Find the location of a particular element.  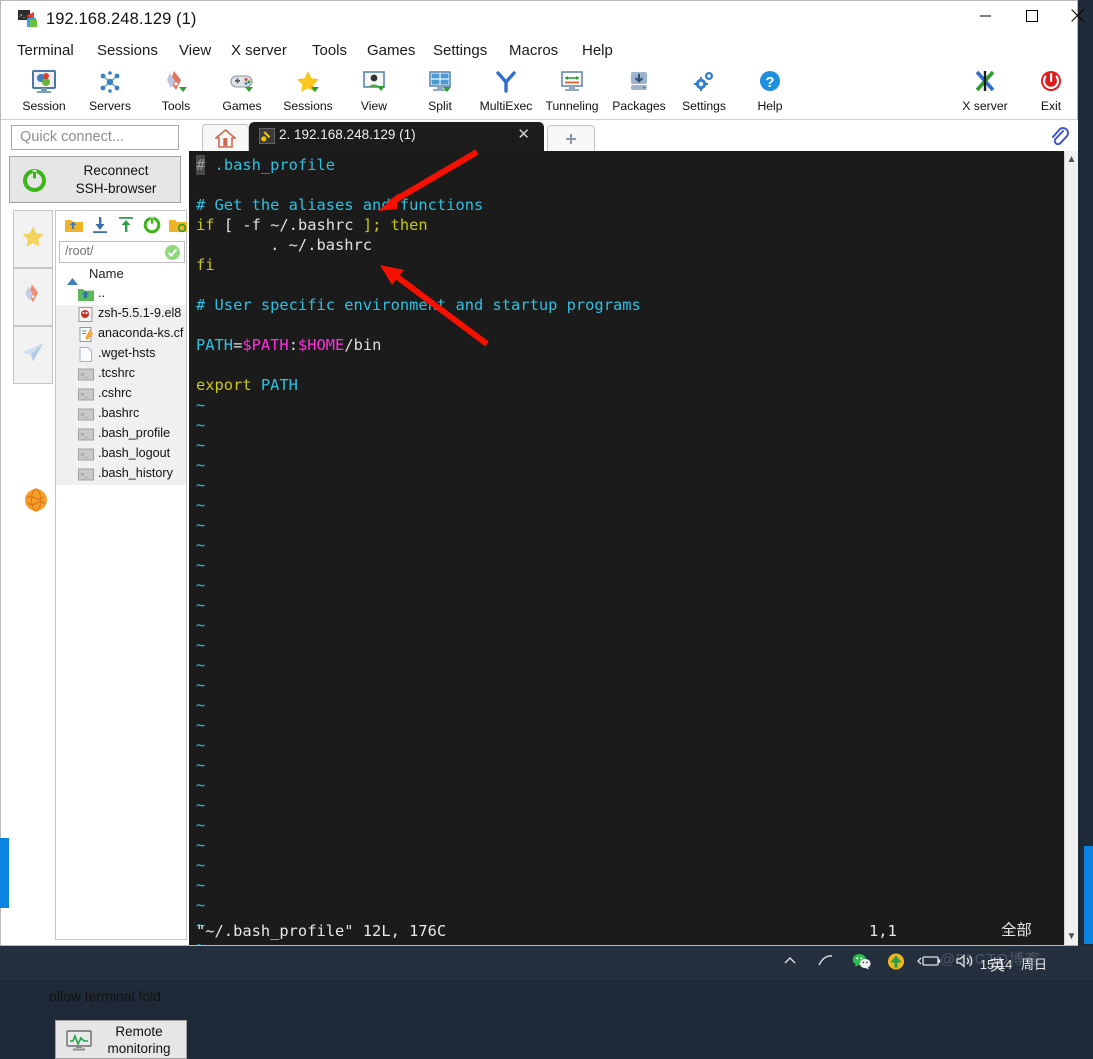

remote-monitoring-button: Remote monitoring is located at coordinates (121, 1039).